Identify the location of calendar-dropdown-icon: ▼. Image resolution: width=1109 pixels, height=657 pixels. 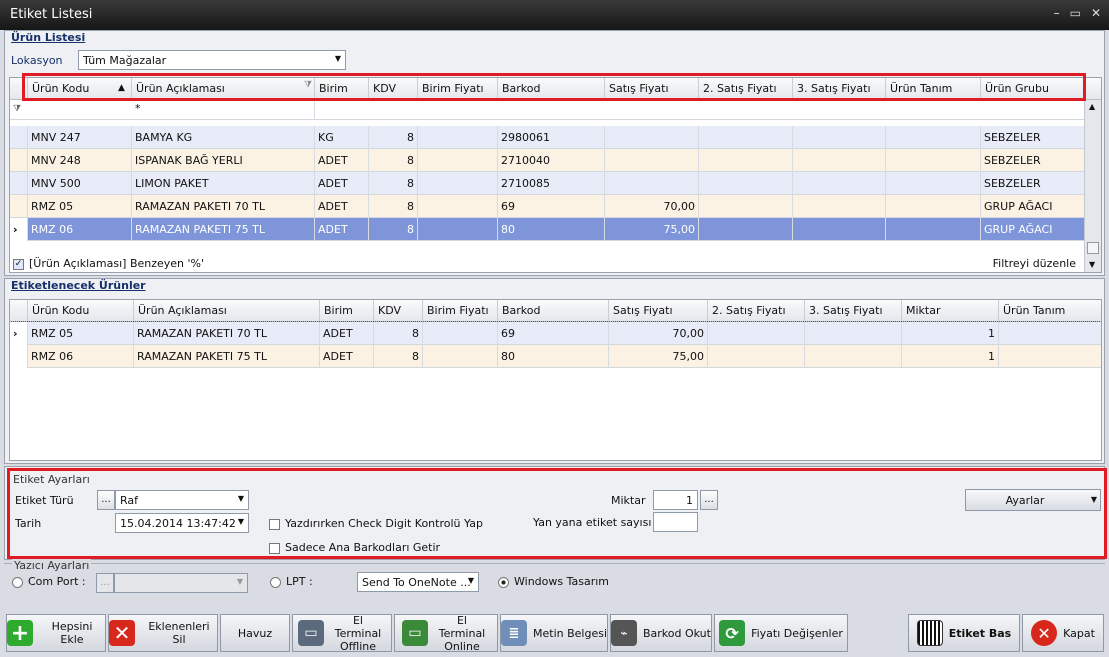
(241, 521).